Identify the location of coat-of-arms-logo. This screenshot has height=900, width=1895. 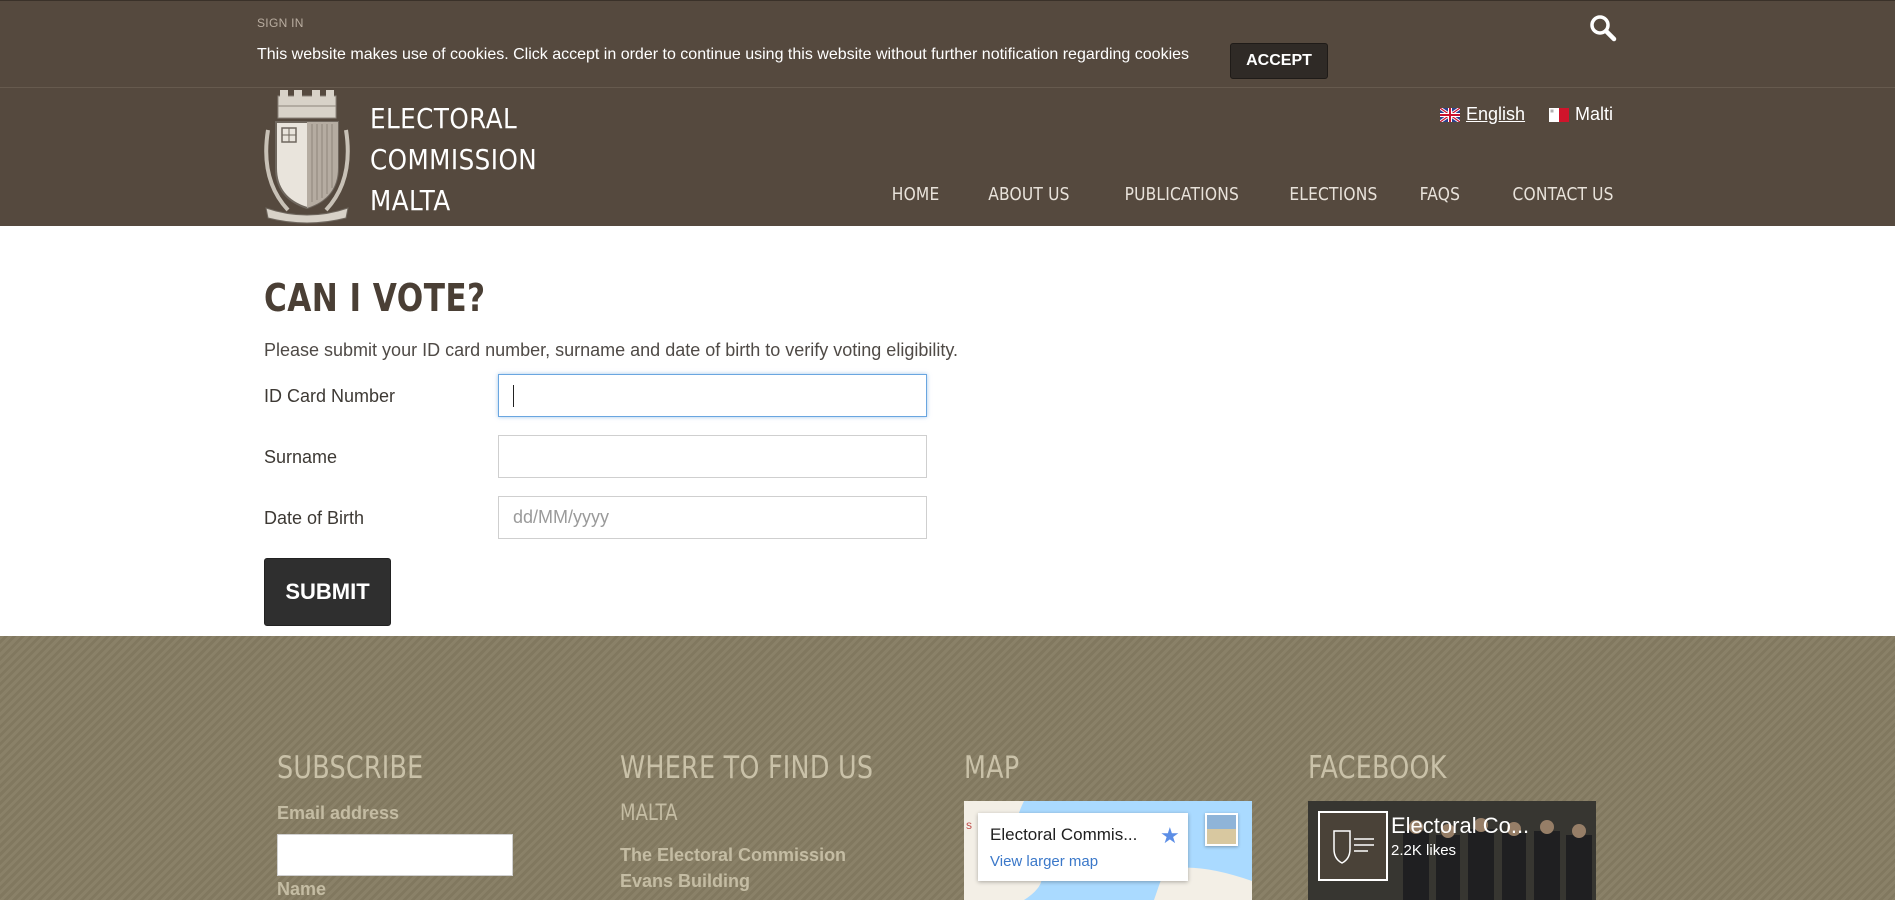
(307, 157).